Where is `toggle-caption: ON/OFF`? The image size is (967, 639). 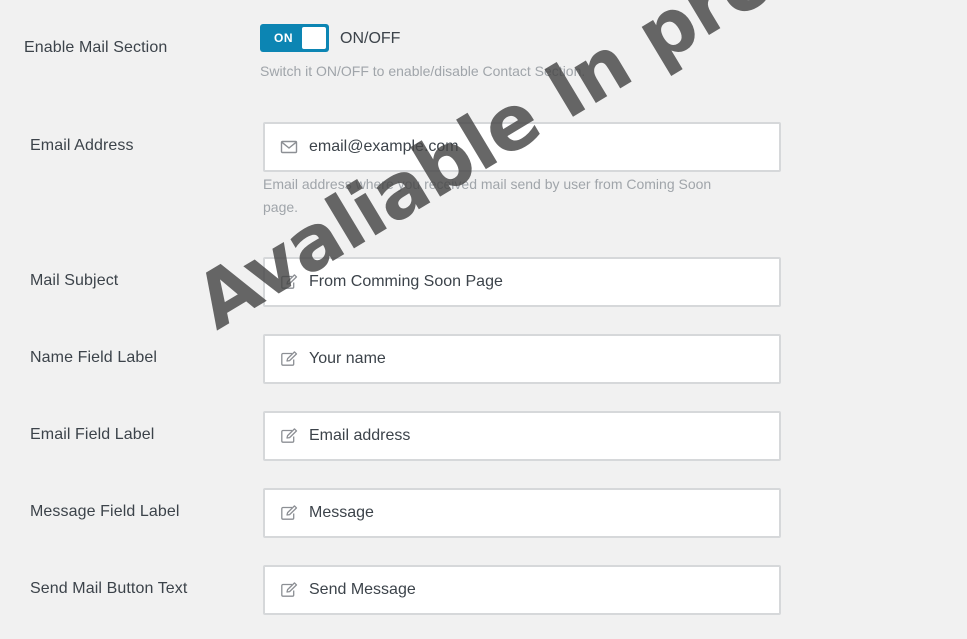 toggle-caption: ON/OFF is located at coordinates (370, 38).